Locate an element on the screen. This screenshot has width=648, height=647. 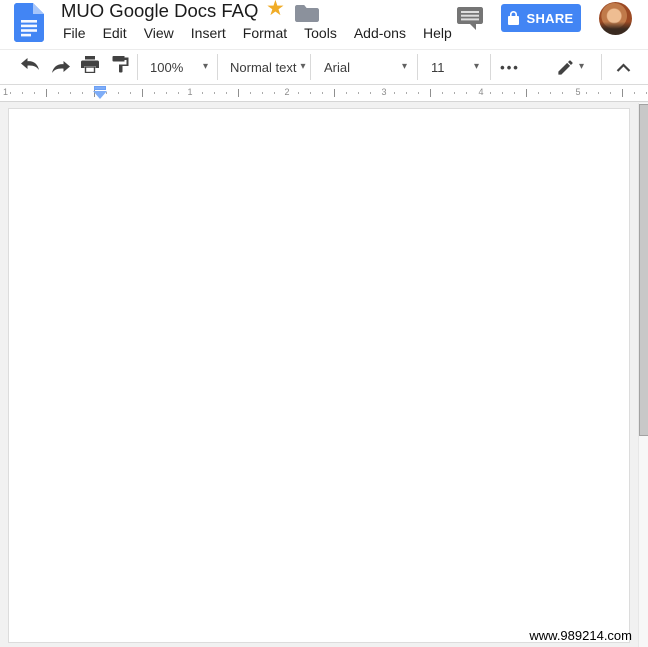
first-line-indent-icon is located at coordinates (100, 88).